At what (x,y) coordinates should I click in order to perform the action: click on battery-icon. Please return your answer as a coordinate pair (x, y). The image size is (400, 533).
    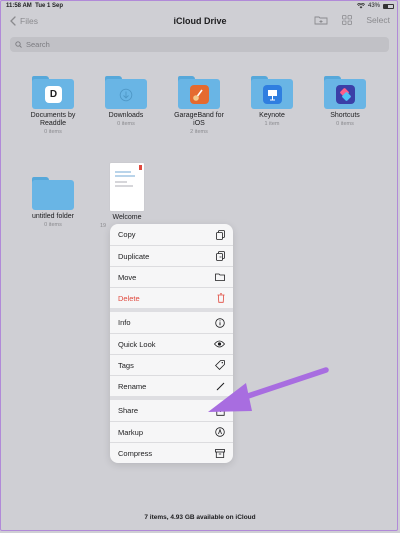
    Looking at the image, I should click on (388, 6).